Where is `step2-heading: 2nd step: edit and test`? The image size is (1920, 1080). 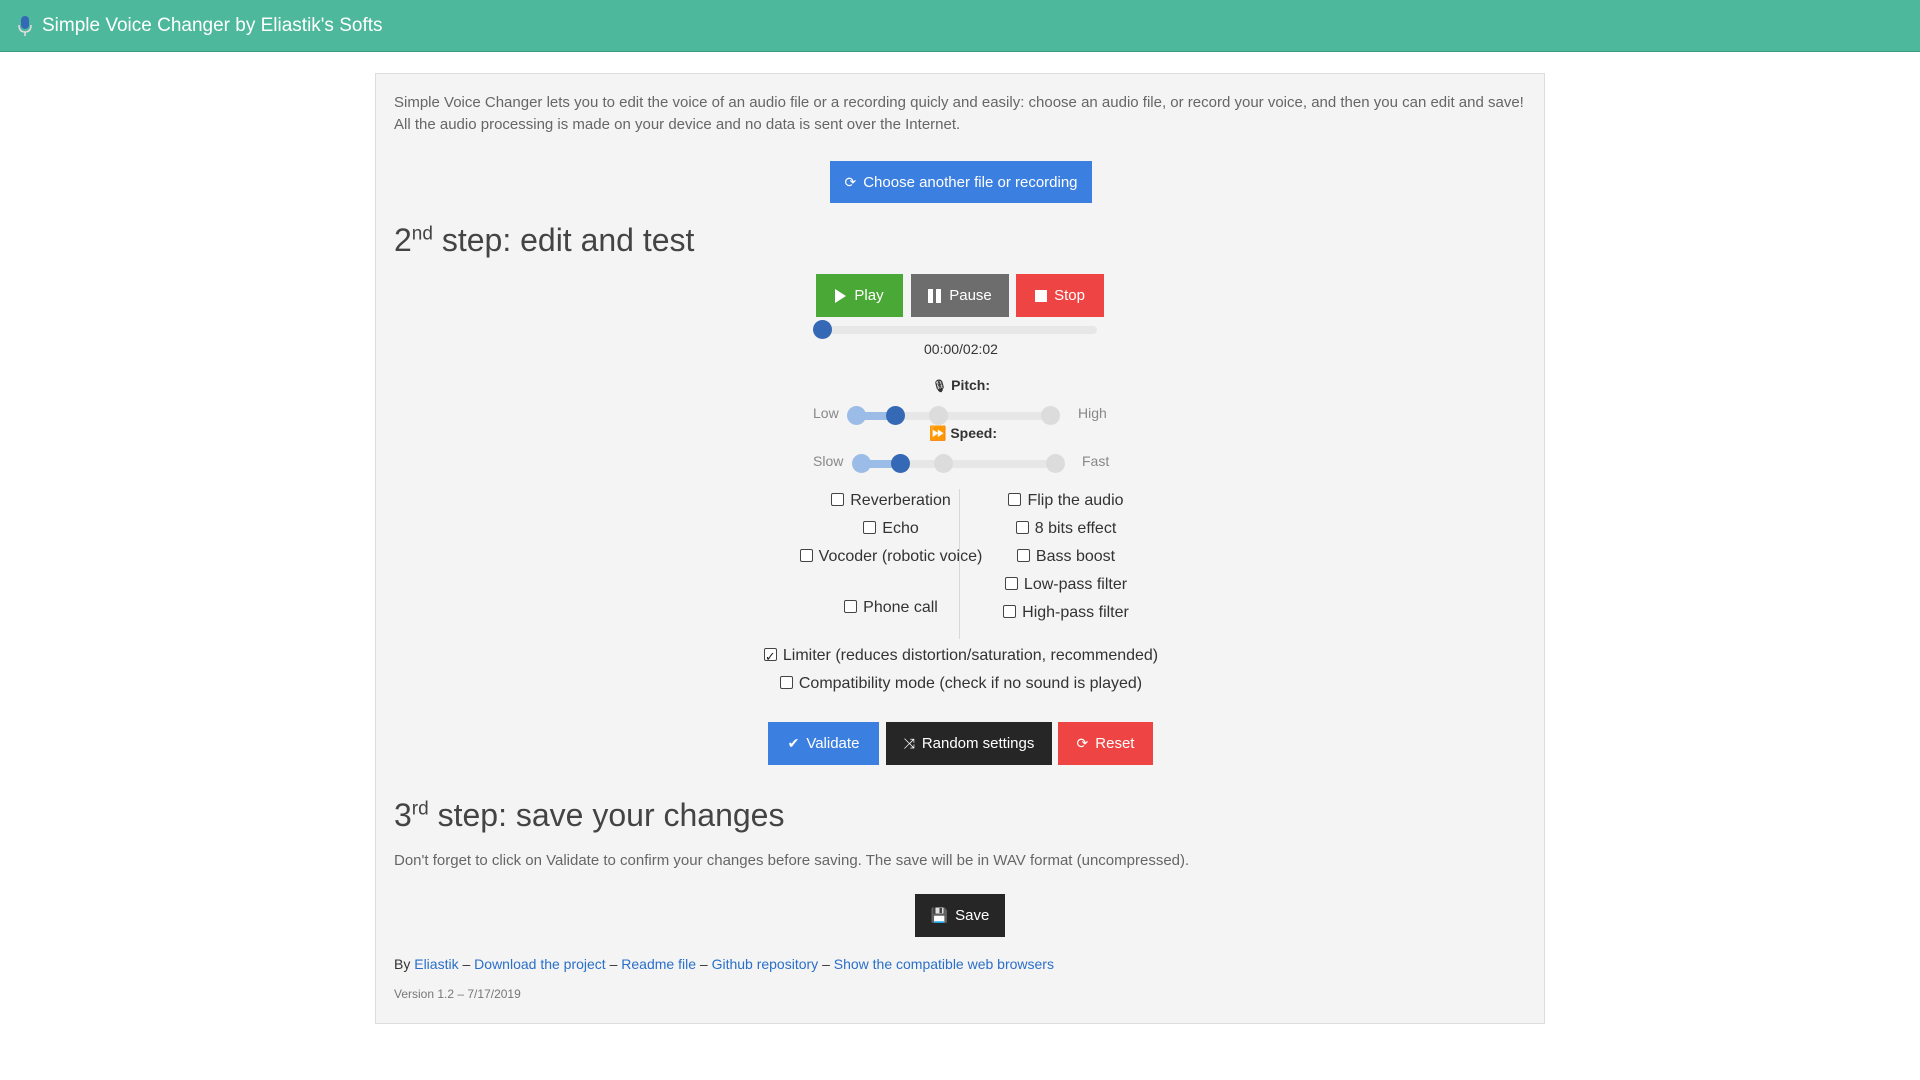 step2-heading: 2nd step: edit and test is located at coordinates (544, 240).